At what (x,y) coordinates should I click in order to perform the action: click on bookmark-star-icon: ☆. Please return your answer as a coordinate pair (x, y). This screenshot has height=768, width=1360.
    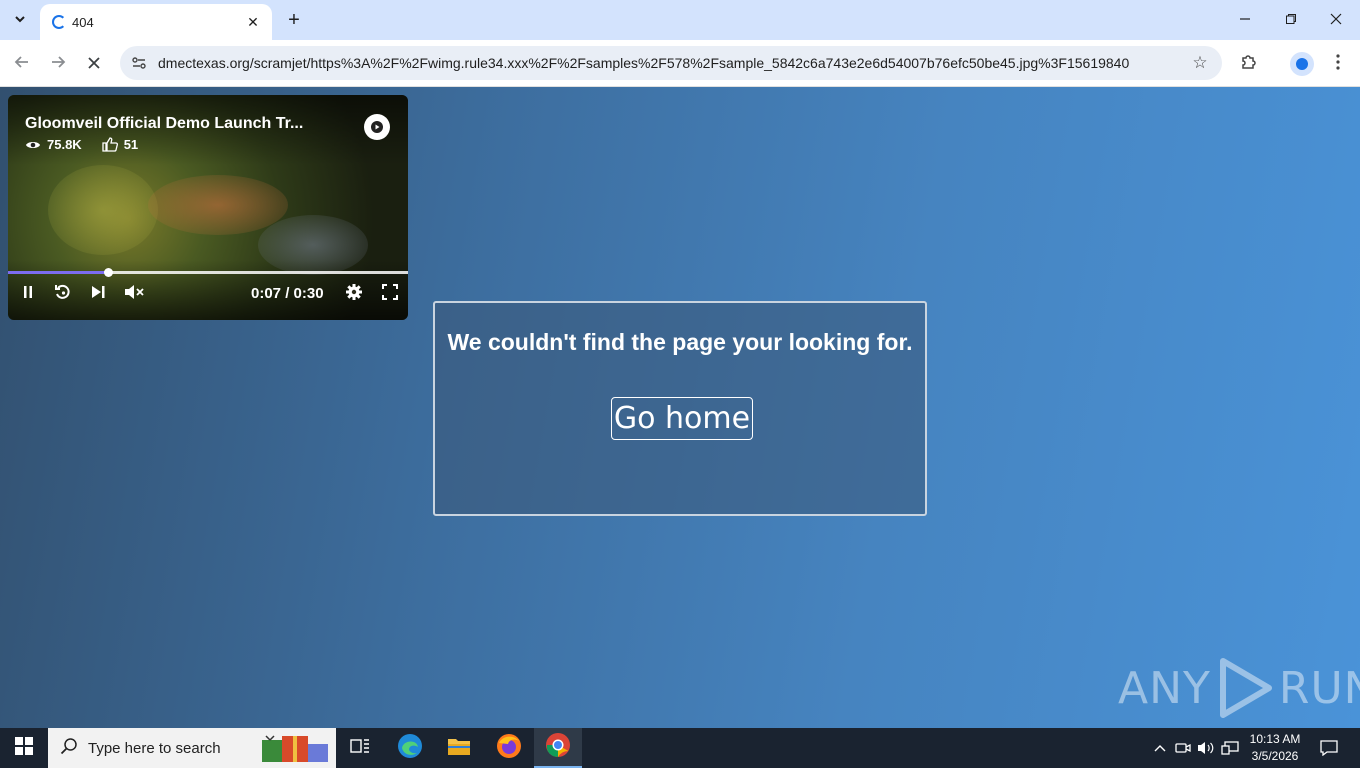
    Looking at the image, I should click on (1200, 63).